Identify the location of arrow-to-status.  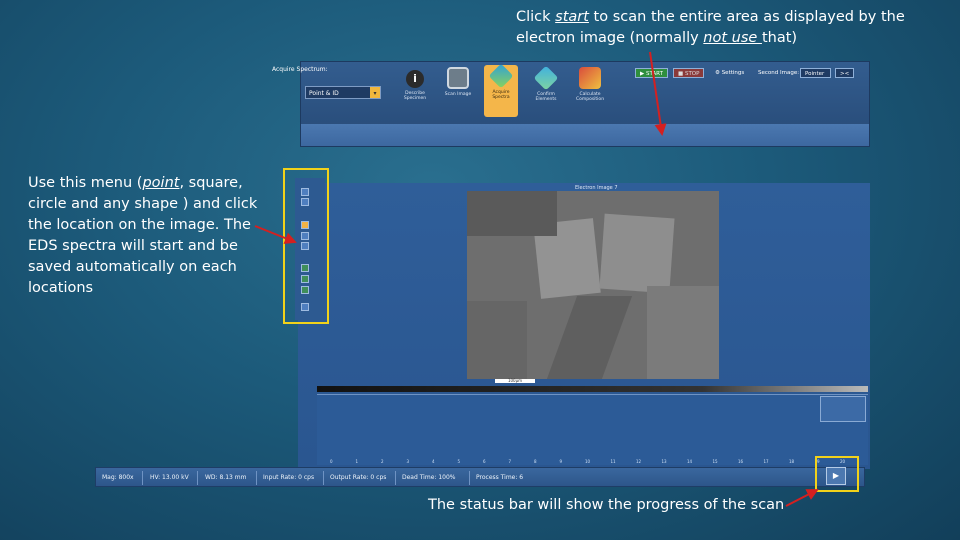
(802, 498).